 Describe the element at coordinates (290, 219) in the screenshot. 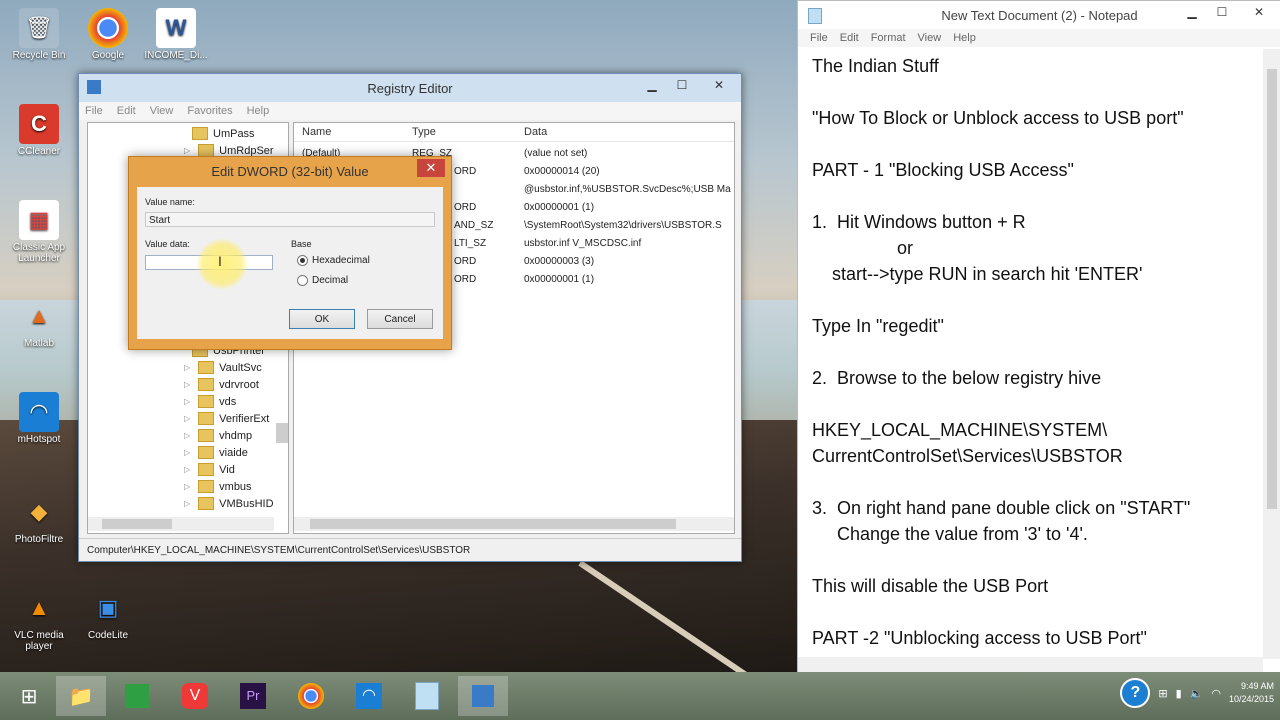

I see `value-name-field: Start` at that location.